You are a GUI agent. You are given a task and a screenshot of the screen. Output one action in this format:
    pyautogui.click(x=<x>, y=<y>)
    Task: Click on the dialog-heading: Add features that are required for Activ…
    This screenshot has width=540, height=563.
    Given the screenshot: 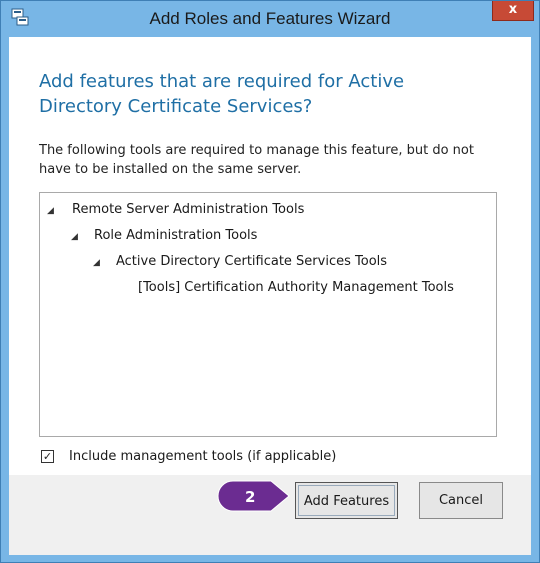 What is the action you would take?
    pyautogui.click(x=222, y=94)
    